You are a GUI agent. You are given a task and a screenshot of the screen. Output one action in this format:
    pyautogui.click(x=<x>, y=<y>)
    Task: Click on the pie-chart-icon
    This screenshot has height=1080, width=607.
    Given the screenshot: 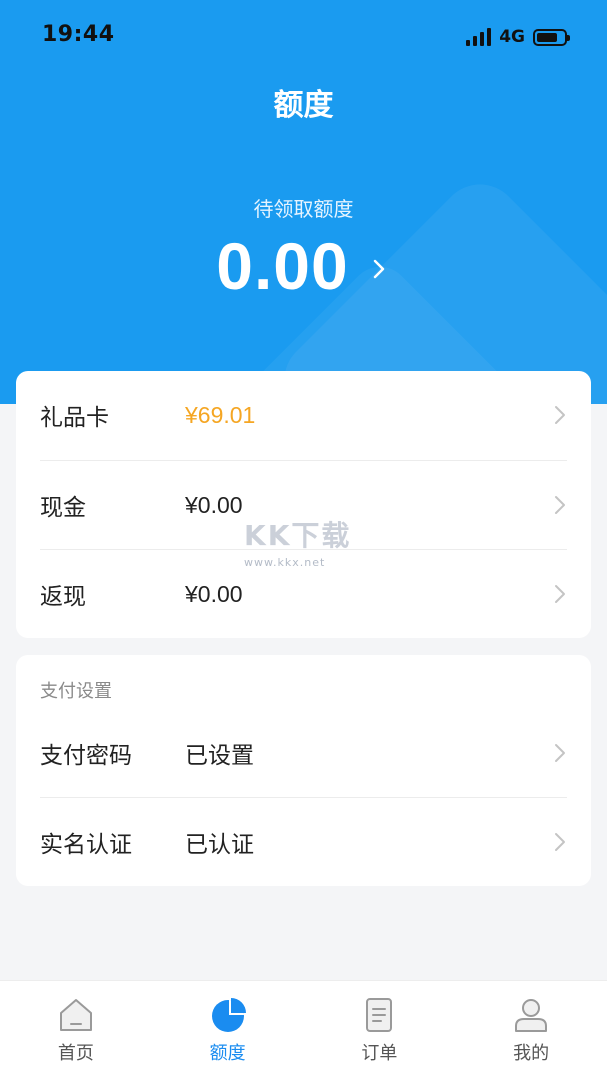 What is the action you would take?
    pyautogui.click(x=228, y=1015)
    